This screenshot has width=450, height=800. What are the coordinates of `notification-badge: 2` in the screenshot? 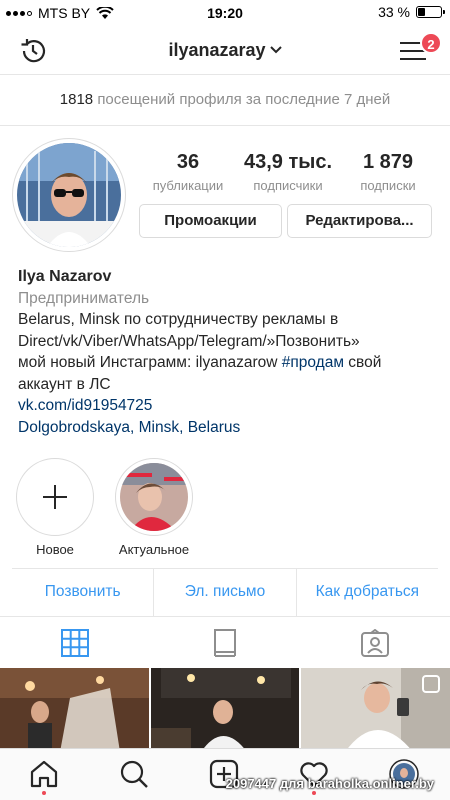 It's located at (431, 43).